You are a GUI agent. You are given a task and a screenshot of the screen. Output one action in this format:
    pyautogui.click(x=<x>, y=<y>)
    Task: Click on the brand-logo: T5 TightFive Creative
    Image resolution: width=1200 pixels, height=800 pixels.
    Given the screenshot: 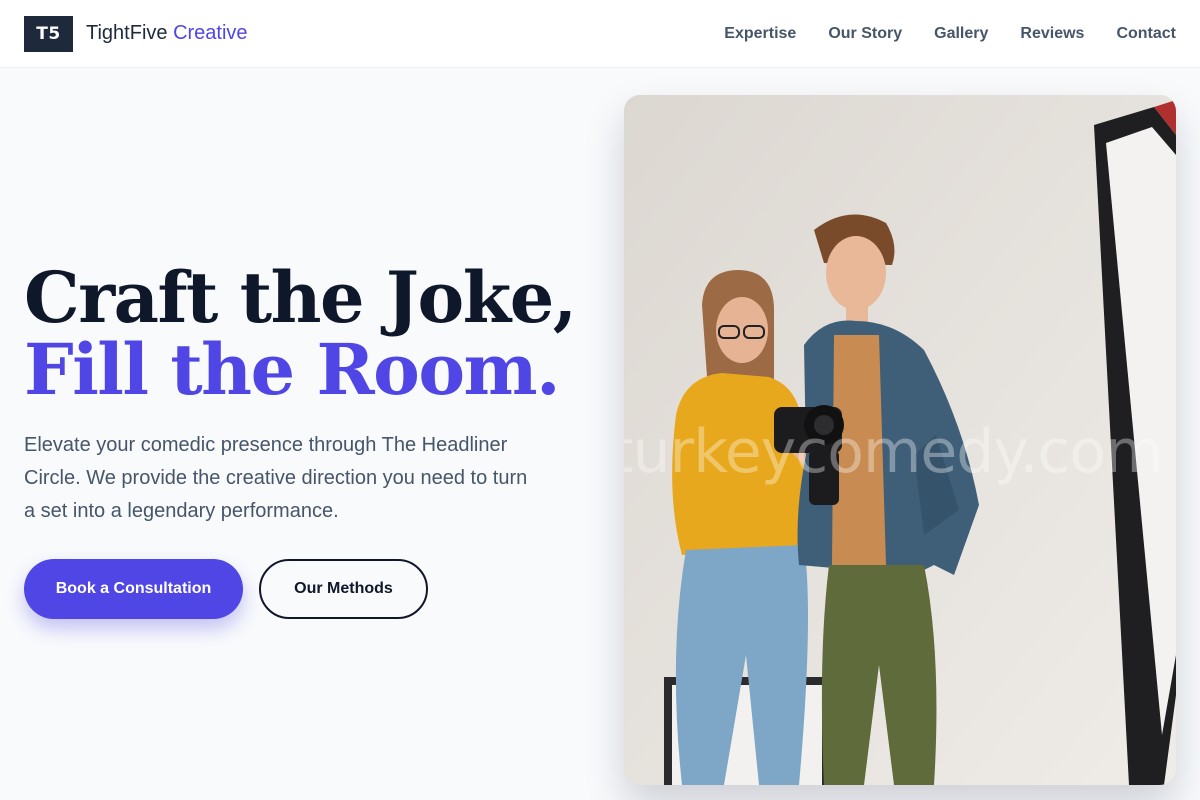 What is the action you would take?
    pyautogui.click(x=136, y=33)
    